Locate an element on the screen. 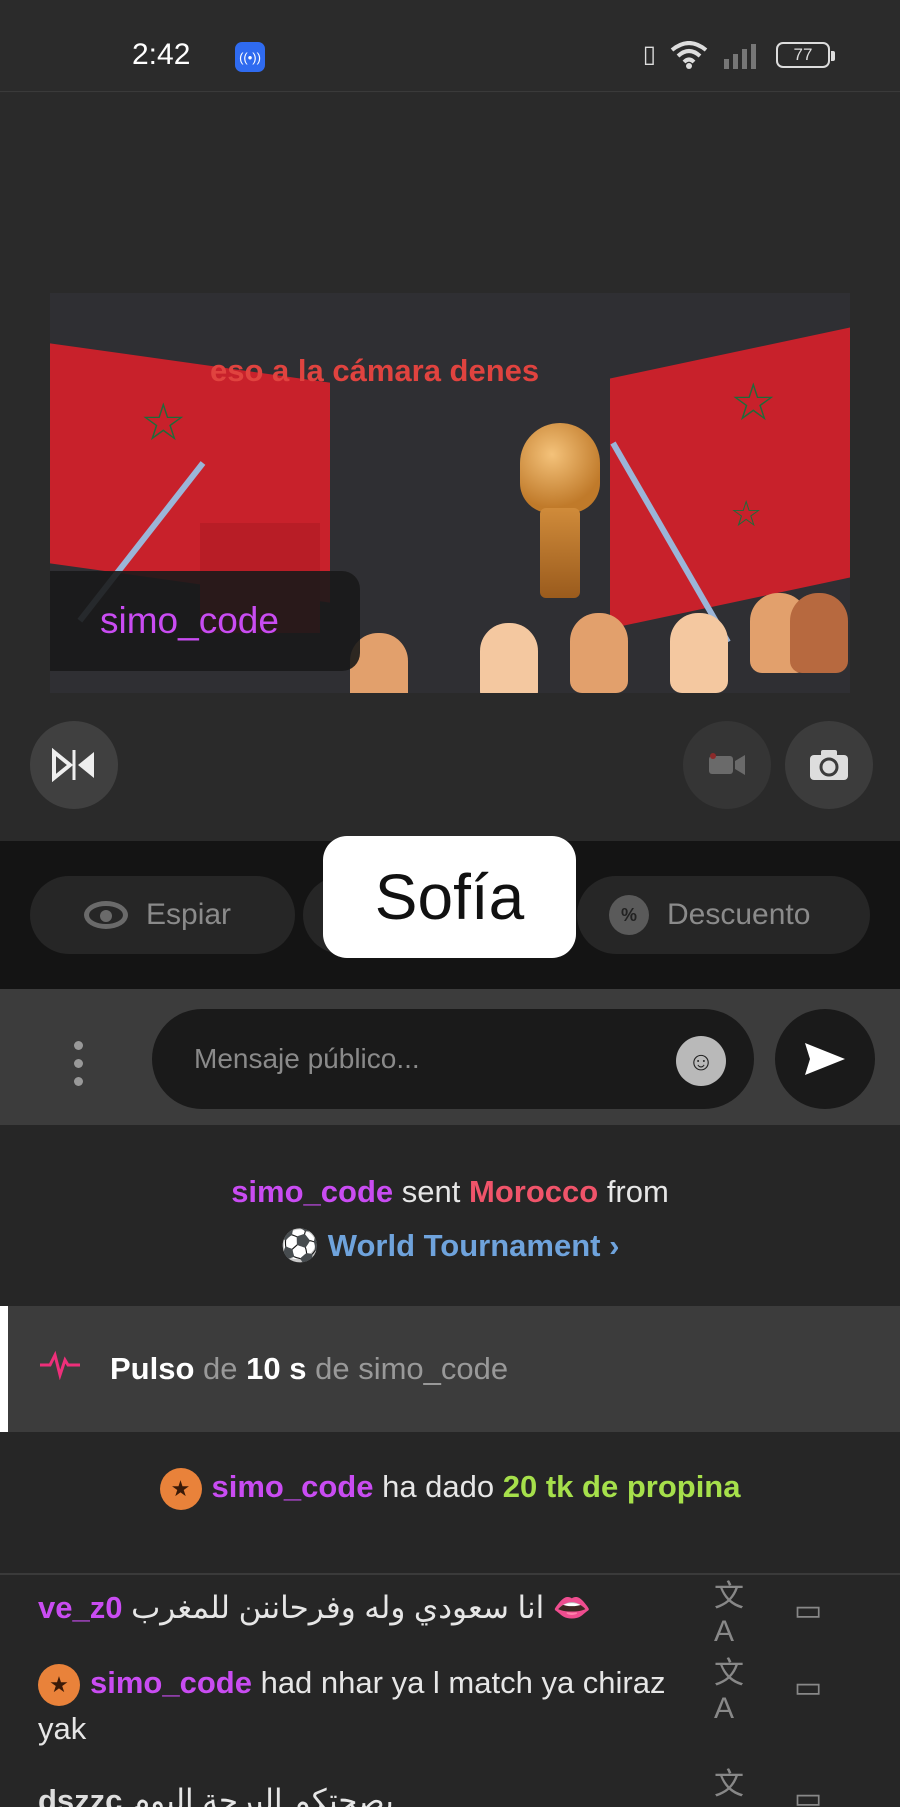 This screenshot has height=1807, width=900. tip-sender: simo_code is located at coordinates (293, 1486).